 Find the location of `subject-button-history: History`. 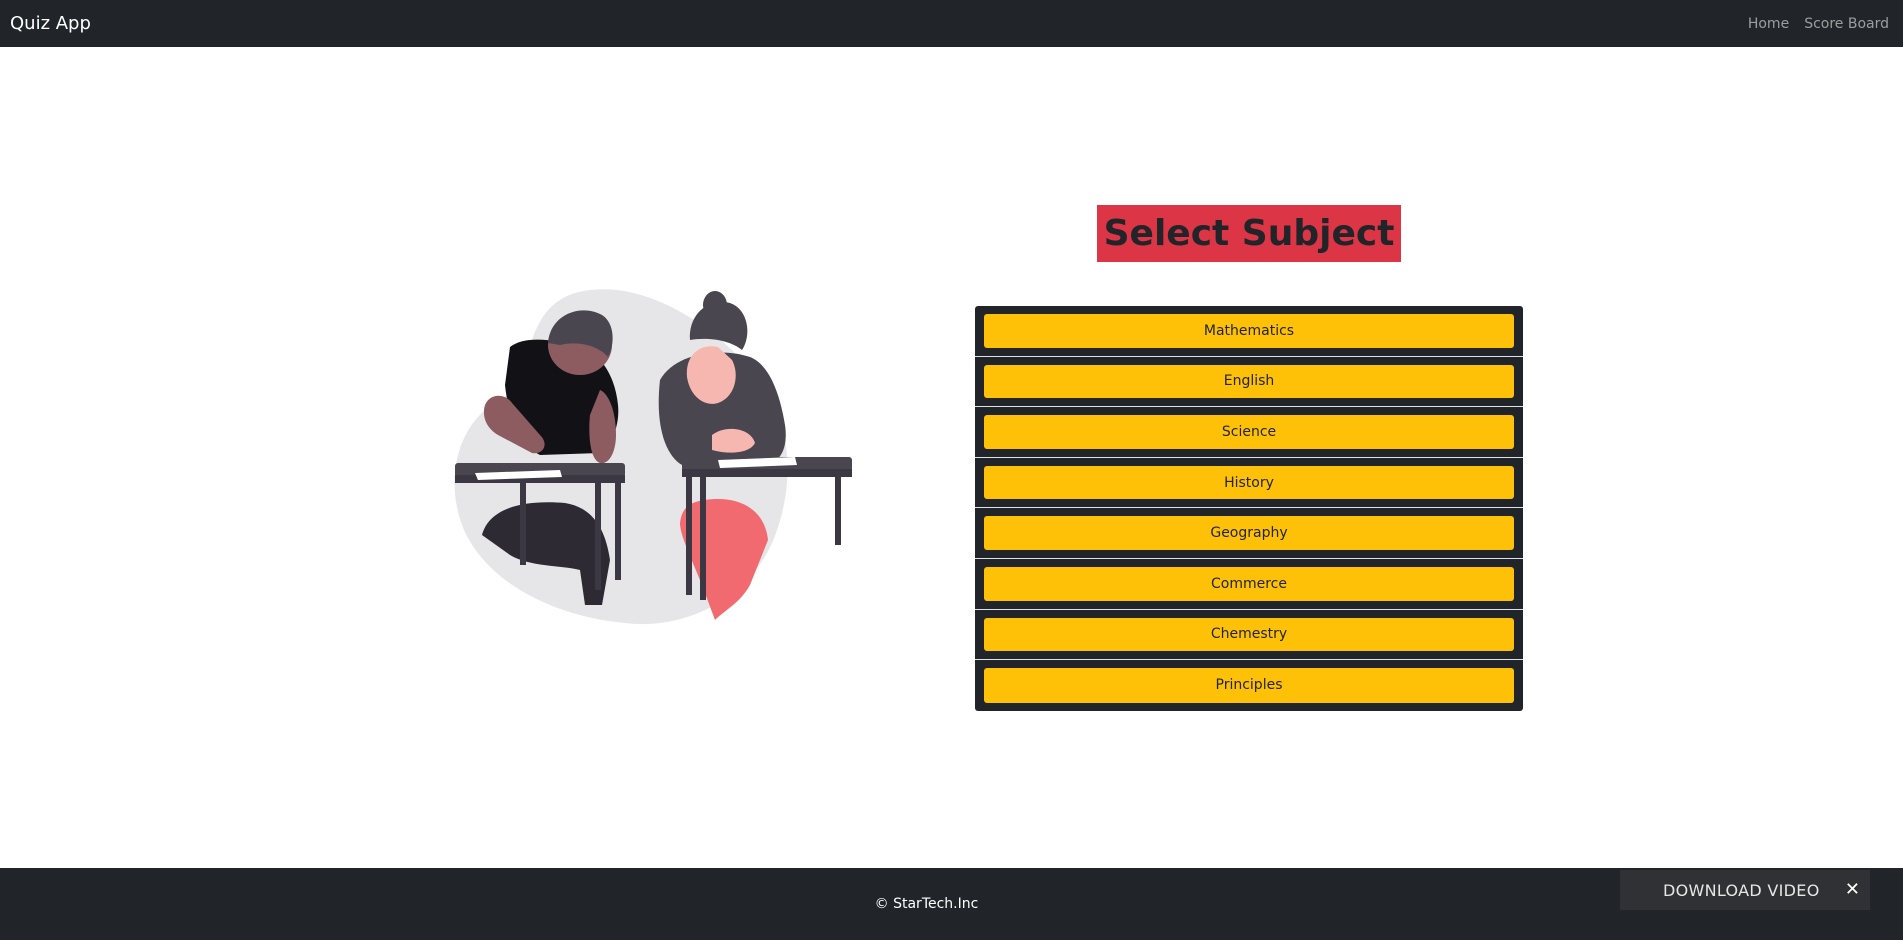

subject-button-history: History is located at coordinates (1249, 482).